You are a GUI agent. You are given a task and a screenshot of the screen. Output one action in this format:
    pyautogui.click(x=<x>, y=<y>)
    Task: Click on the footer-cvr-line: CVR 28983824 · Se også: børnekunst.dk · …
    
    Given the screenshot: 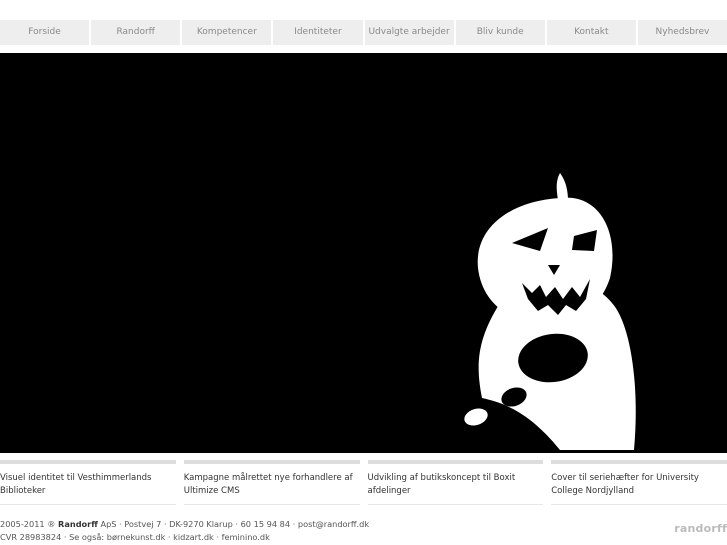 What is the action you would take?
    pyautogui.click(x=363, y=537)
    